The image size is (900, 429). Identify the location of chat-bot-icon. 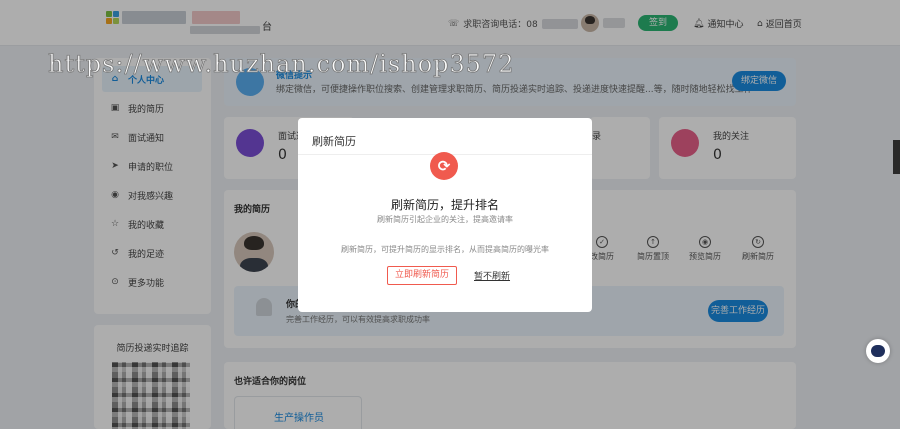
(878, 351).